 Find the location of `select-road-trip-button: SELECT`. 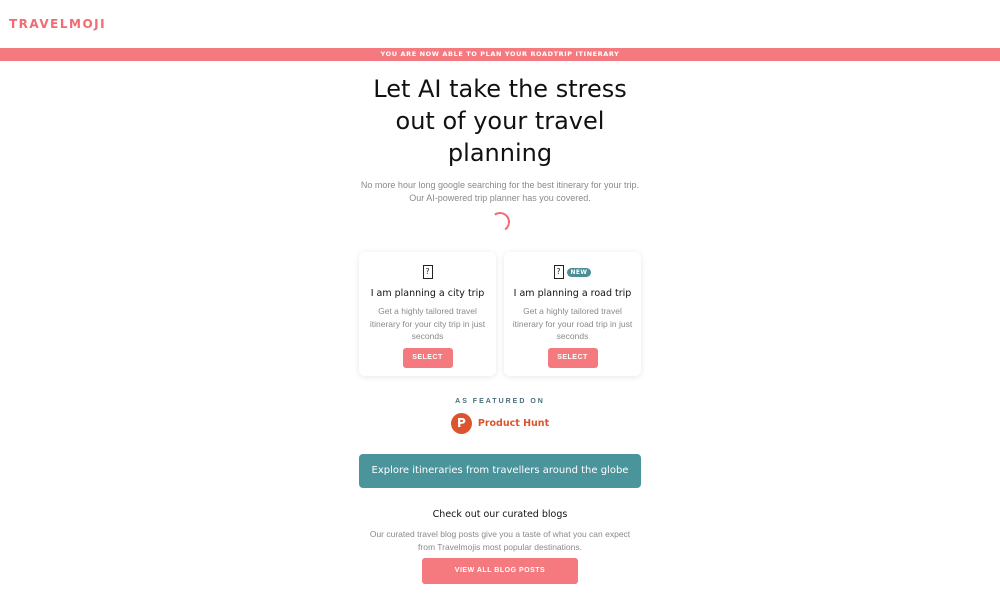

select-road-trip-button: SELECT is located at coordinates (572, 357).